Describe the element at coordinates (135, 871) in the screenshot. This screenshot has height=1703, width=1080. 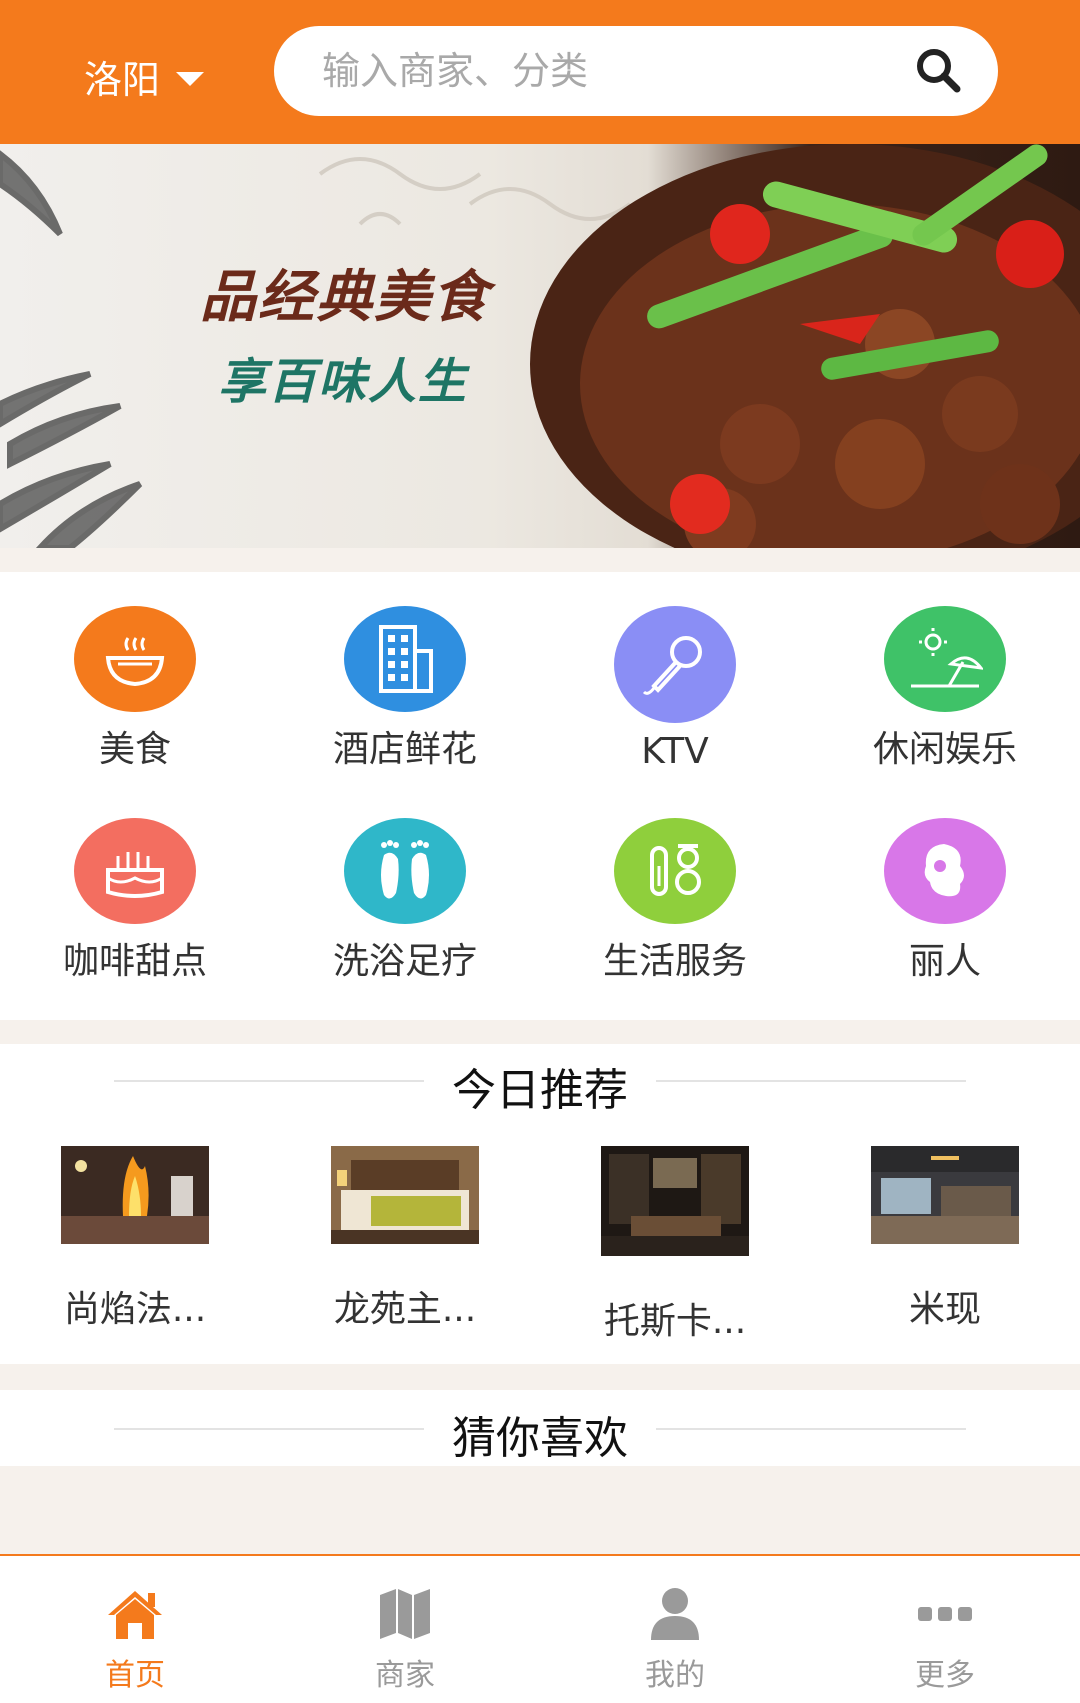
I see `cake-icon` at that location.